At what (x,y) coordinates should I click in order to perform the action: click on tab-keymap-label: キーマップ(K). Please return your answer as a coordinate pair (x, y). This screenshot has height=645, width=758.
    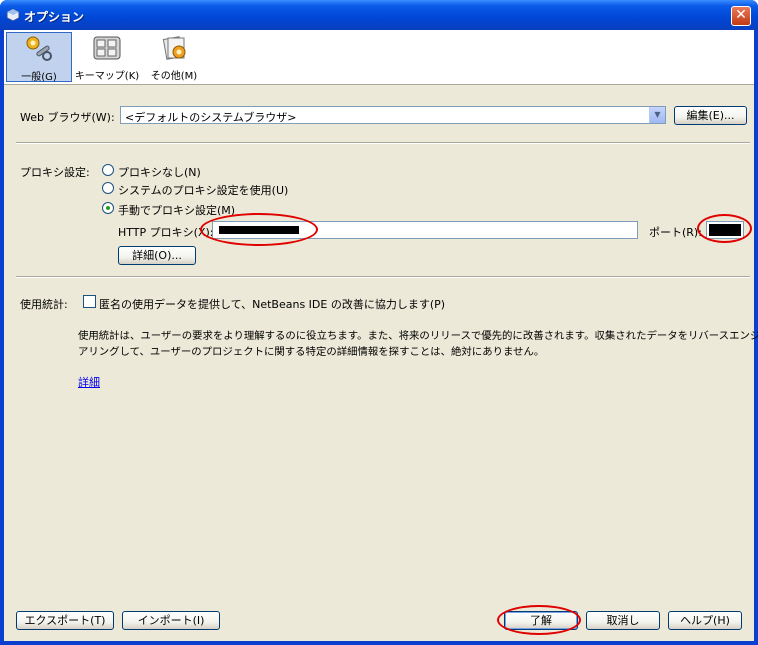
    Looking at the image, I should click on (107, 76).